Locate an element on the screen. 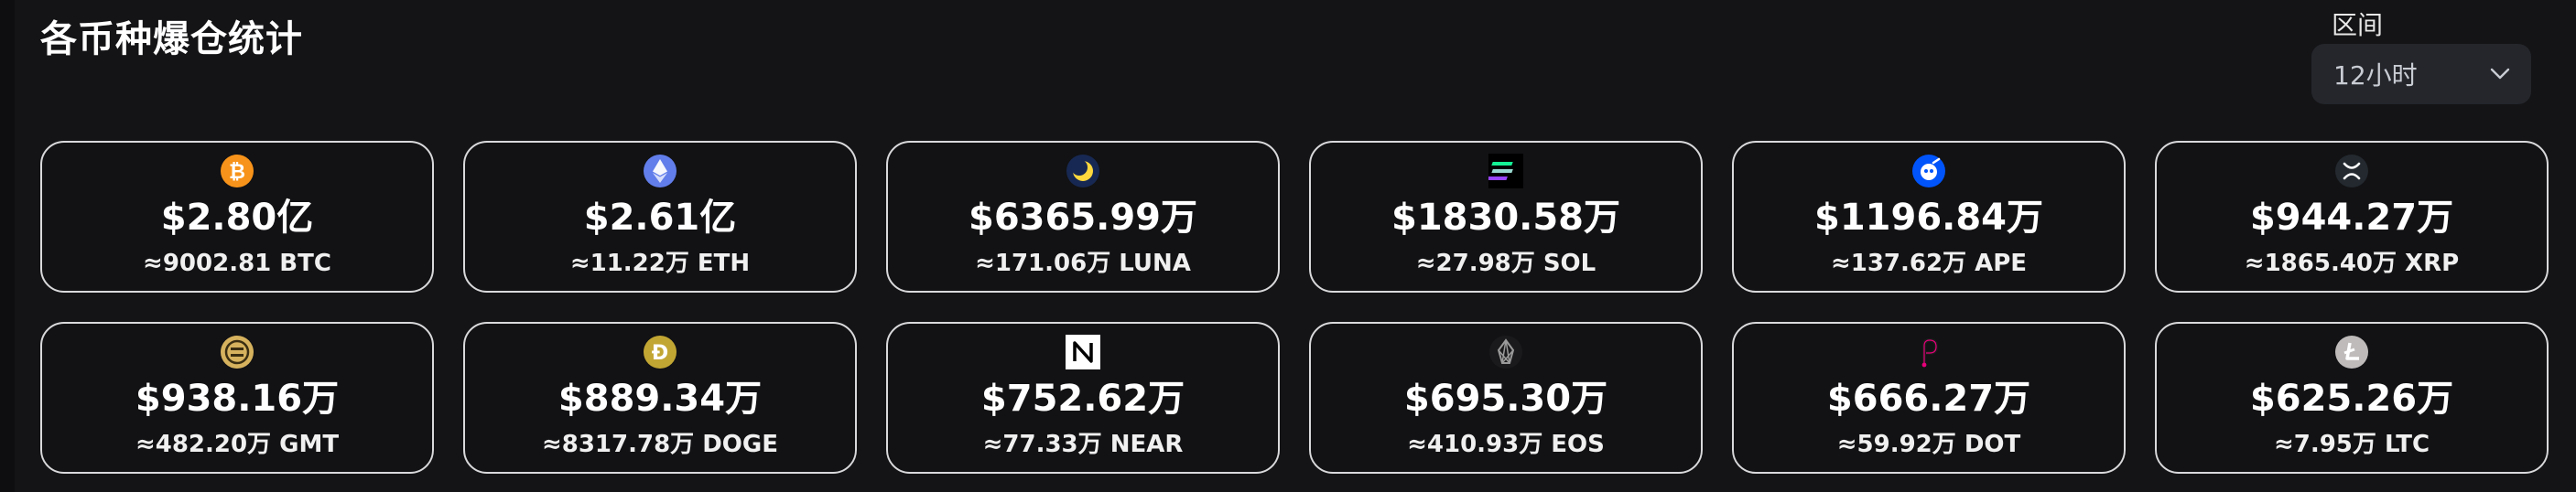 The height and width of the screenshot is (492, 2576). coin-card-eth: $2.61亿 ≈11.22万 ETH is located at coordinates (660, 217).